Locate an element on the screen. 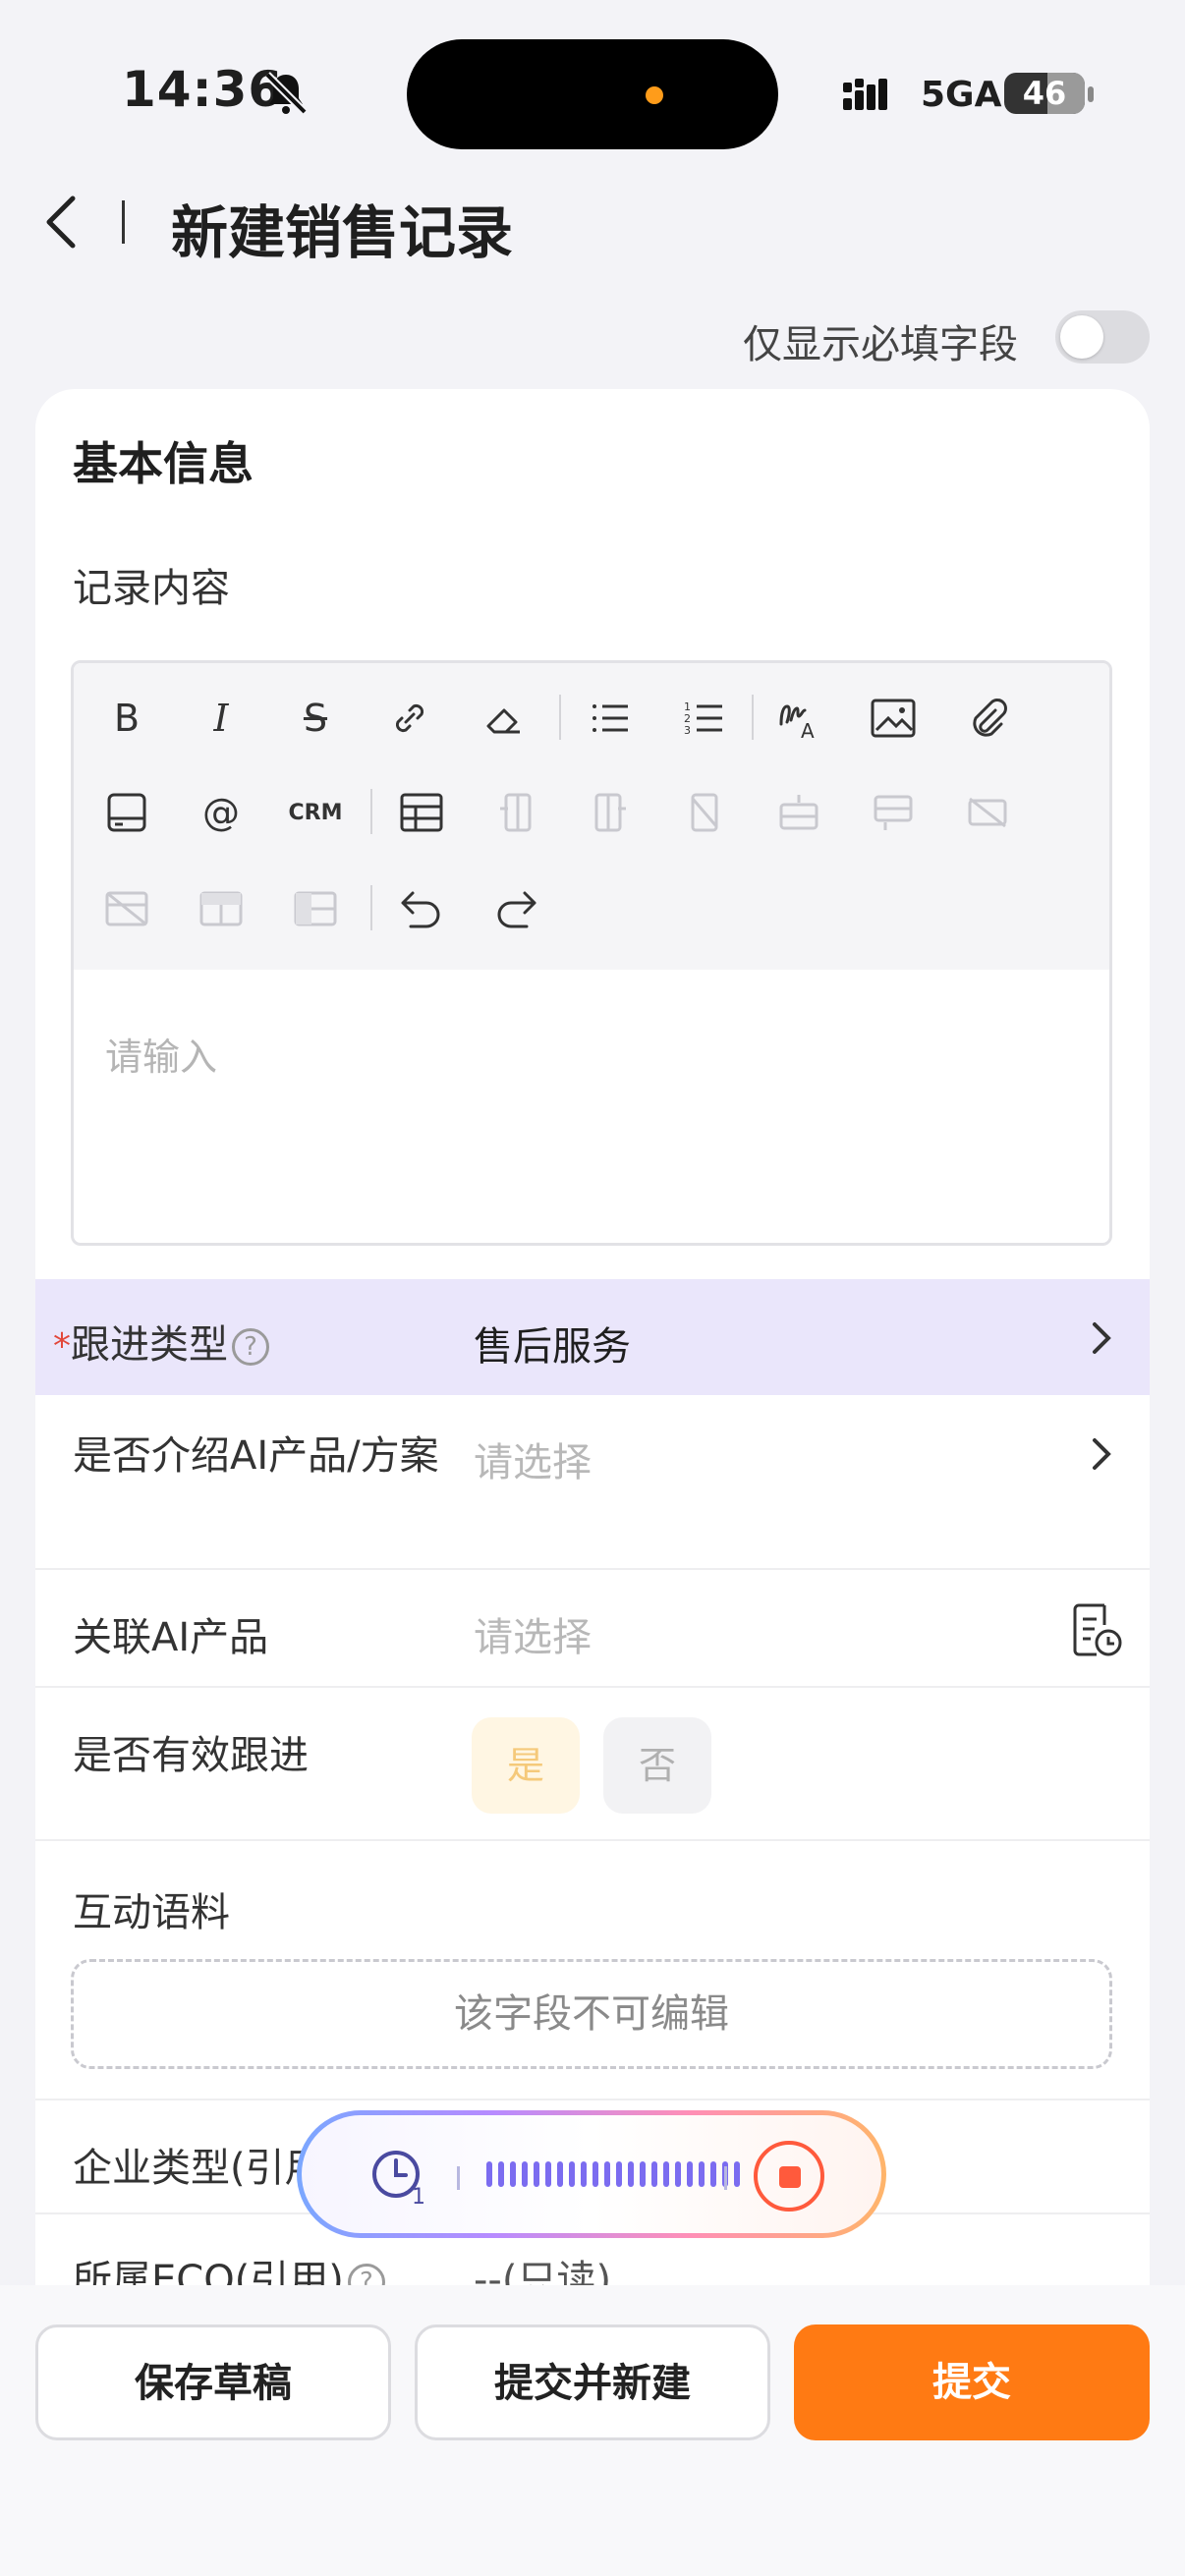 The height and width of the screenshot is (2576, 1185). handwriting-recognition-icon: A is located at coordinates (799, 718).